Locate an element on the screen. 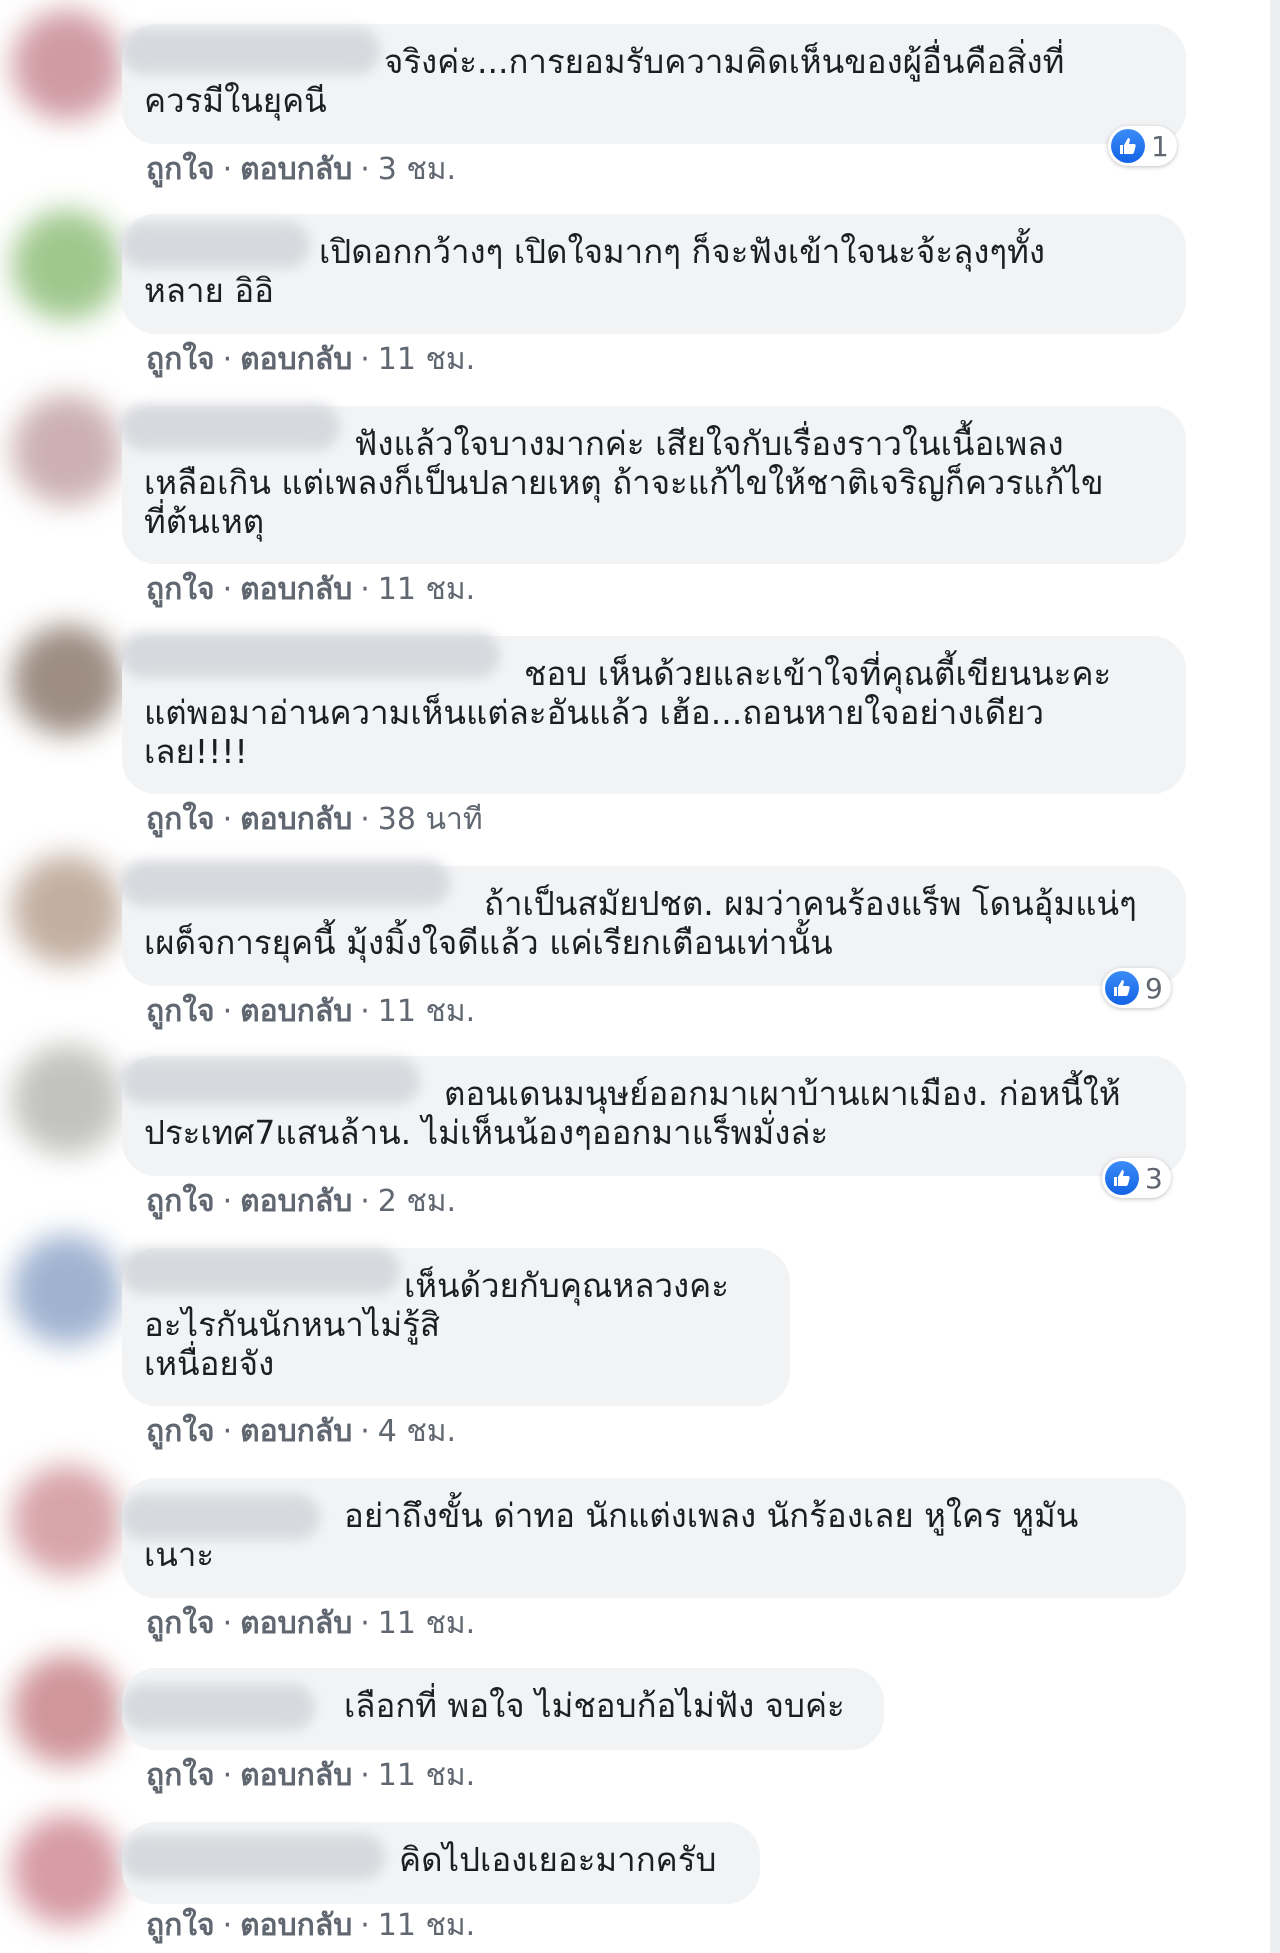 This screenshot has width=1280, height=1953. comment-actions: ถูกใจ · ตอบกลับ · 3 ชม. is located at coordinates (301, 169).